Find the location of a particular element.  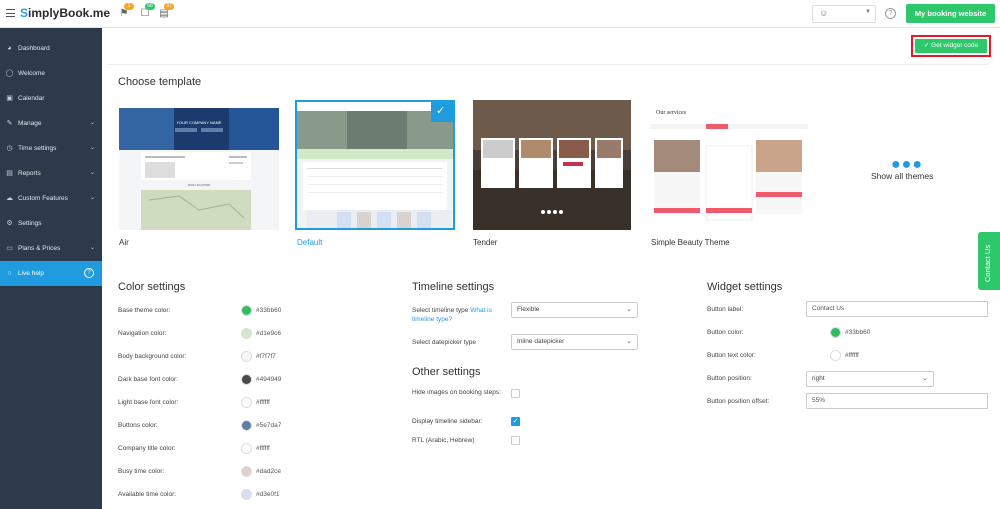

color-hex: #33bb60 is located at coordinates (269, 310).